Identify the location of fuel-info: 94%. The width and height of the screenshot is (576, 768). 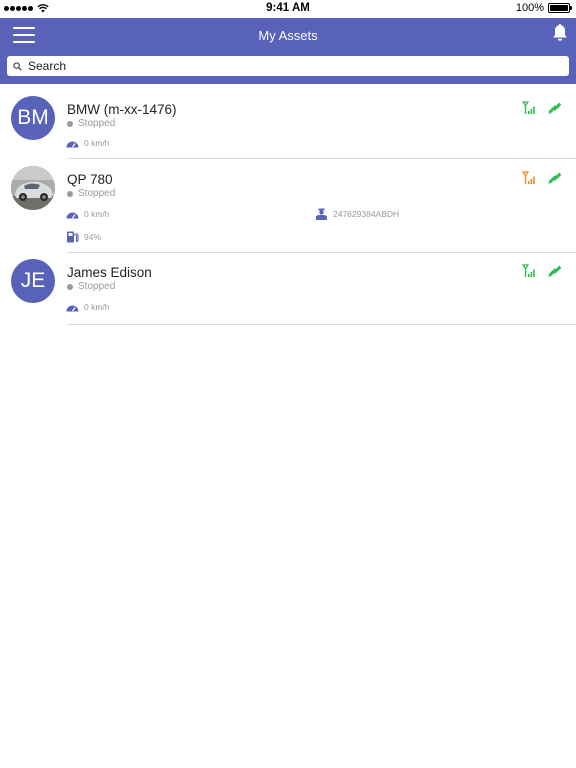
(83, 237).